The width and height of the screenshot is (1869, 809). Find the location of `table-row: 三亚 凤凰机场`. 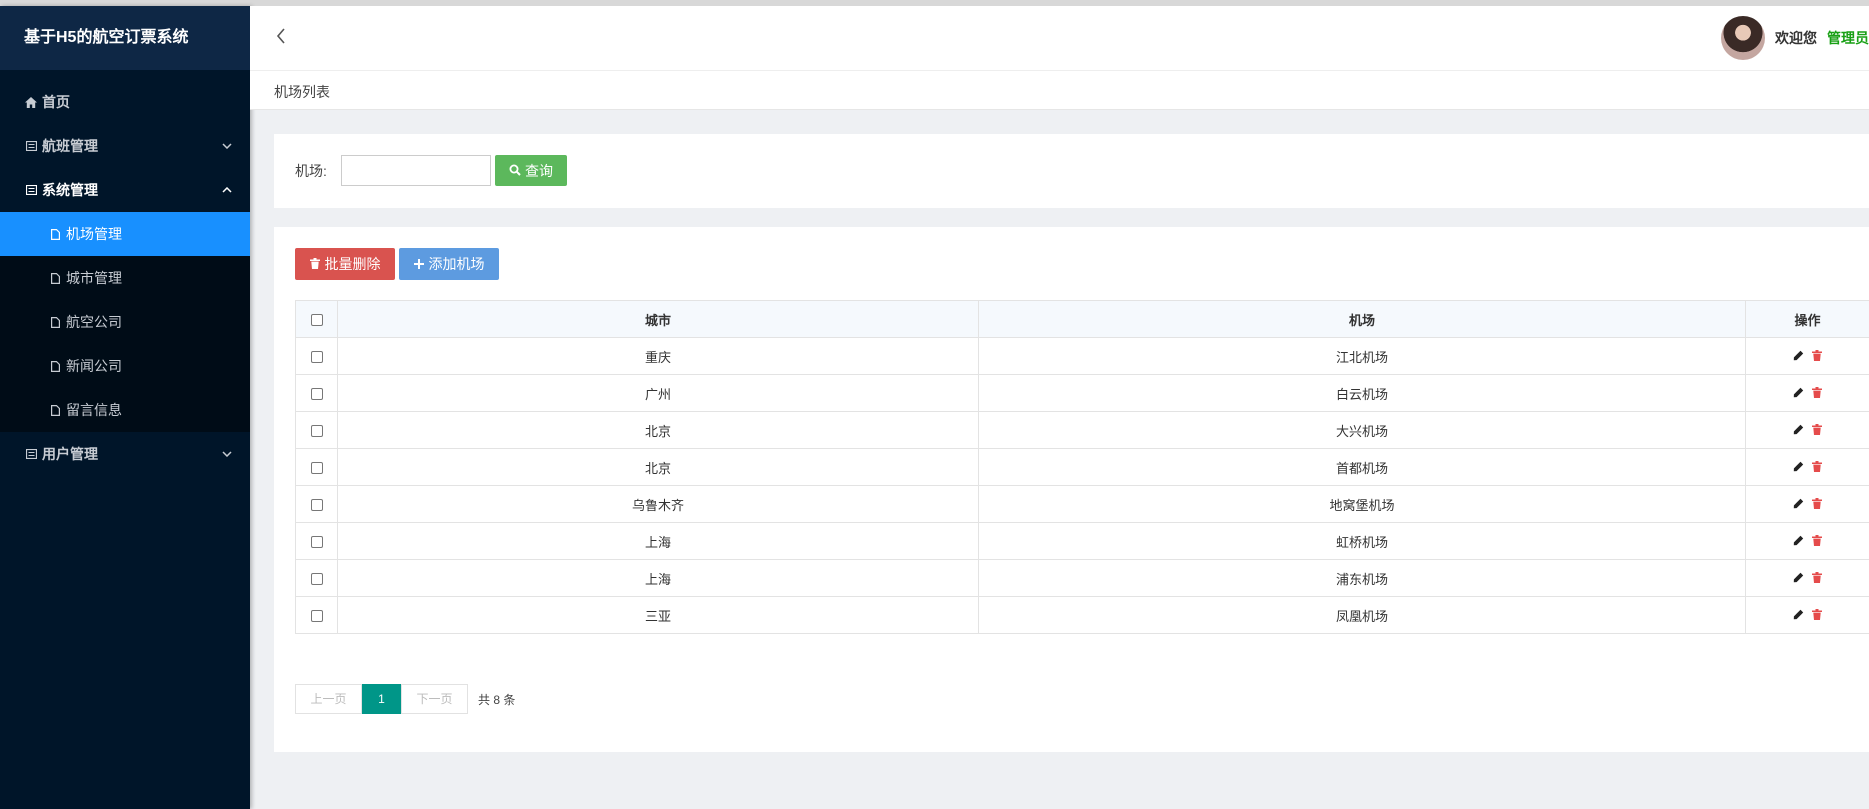

table-row: 三亚 凤凰机场 is located at coordinates (1082, 615).